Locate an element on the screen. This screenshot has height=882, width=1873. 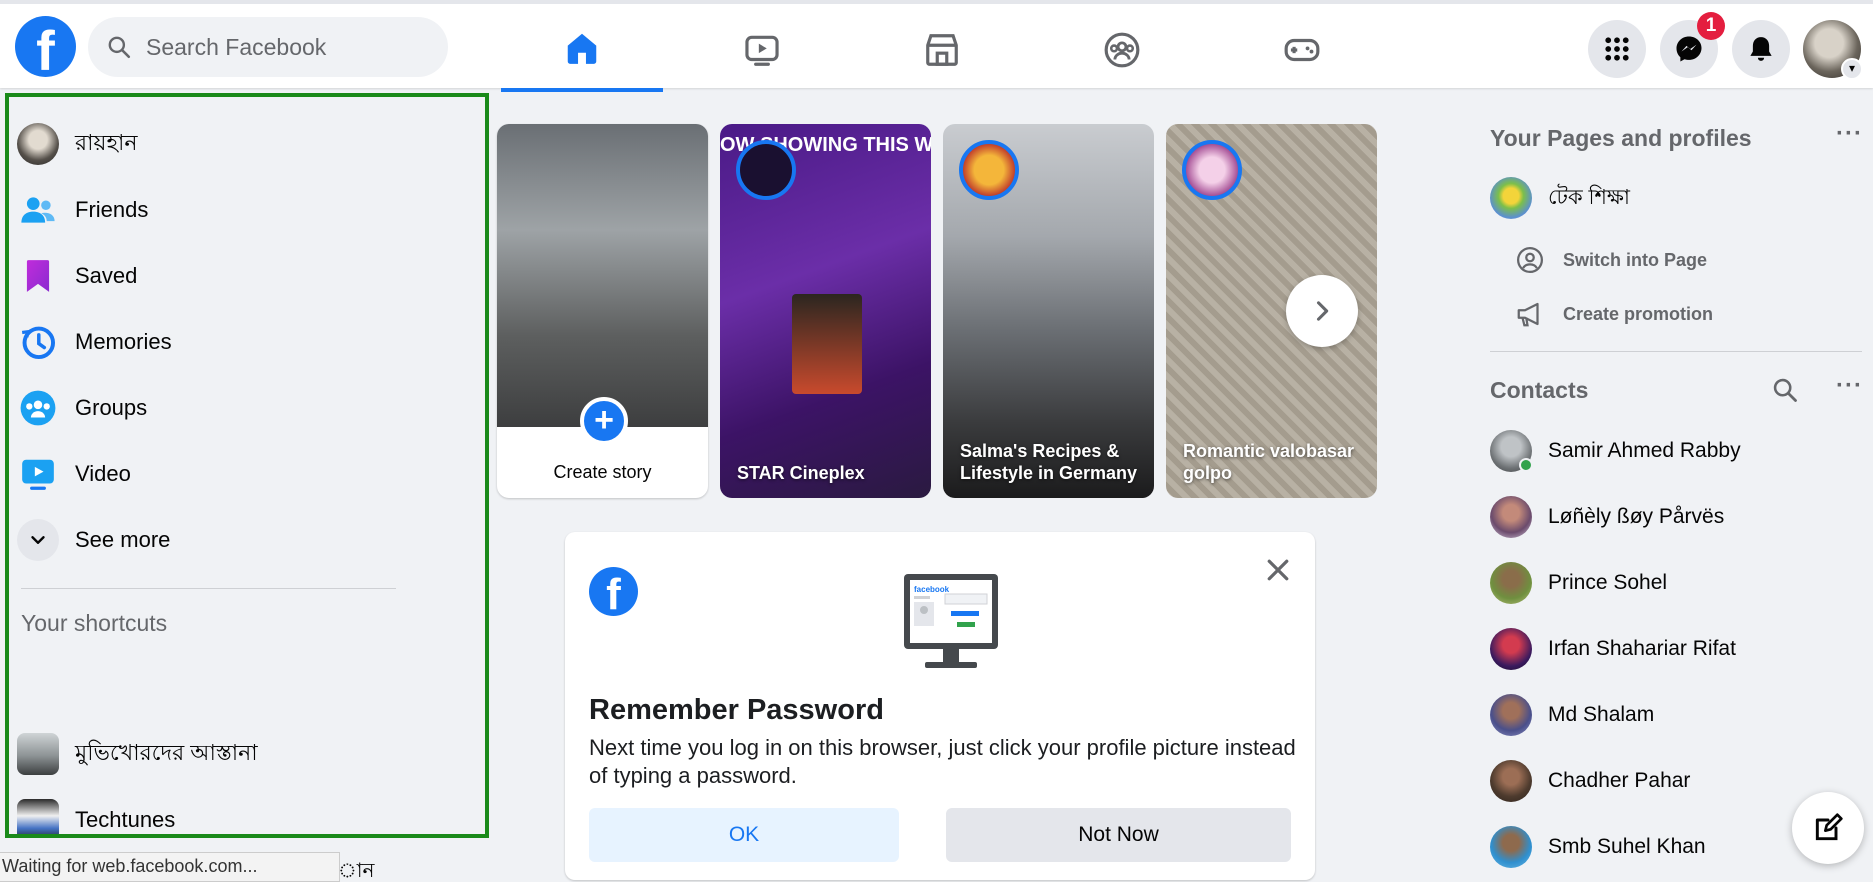
contacts-search-button is located at coordinates (1785, 392).